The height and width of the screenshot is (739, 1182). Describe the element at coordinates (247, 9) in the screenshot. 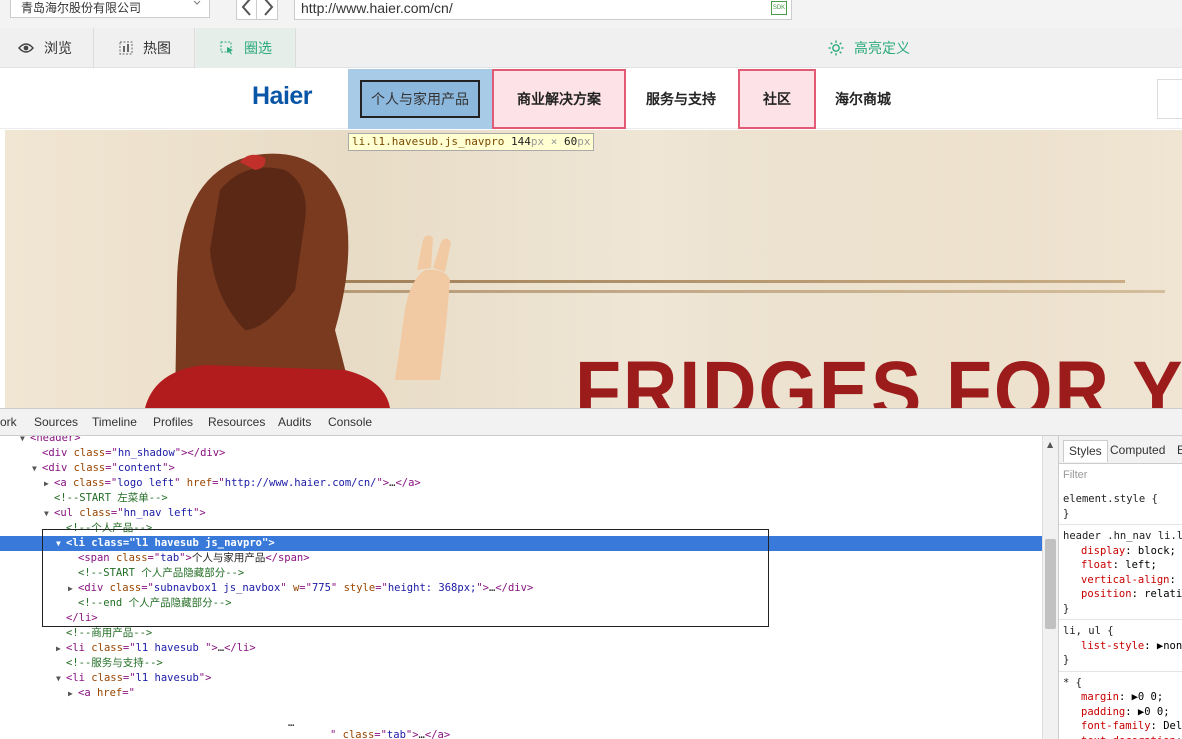

I see `back-button` at that location.